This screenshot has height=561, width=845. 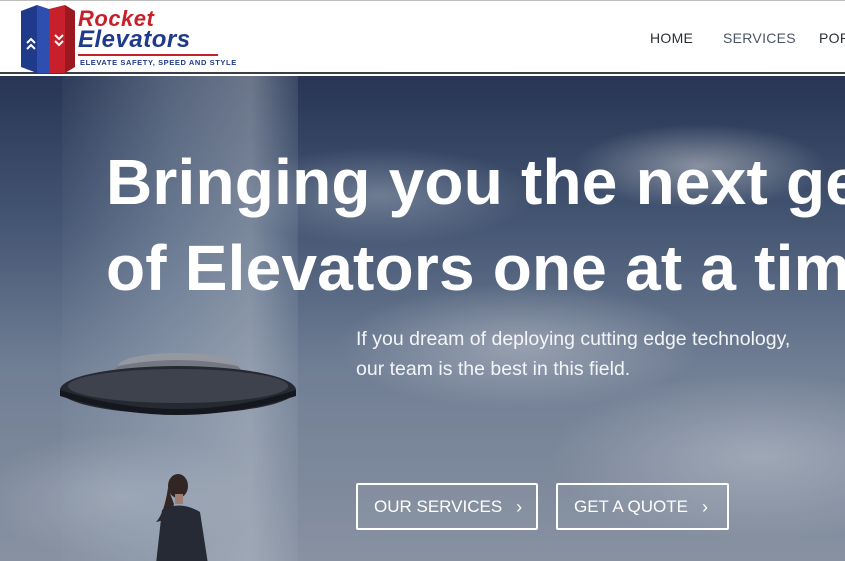 I want to click on nav-item-services: SERVICES, so click(x=759, y=38).